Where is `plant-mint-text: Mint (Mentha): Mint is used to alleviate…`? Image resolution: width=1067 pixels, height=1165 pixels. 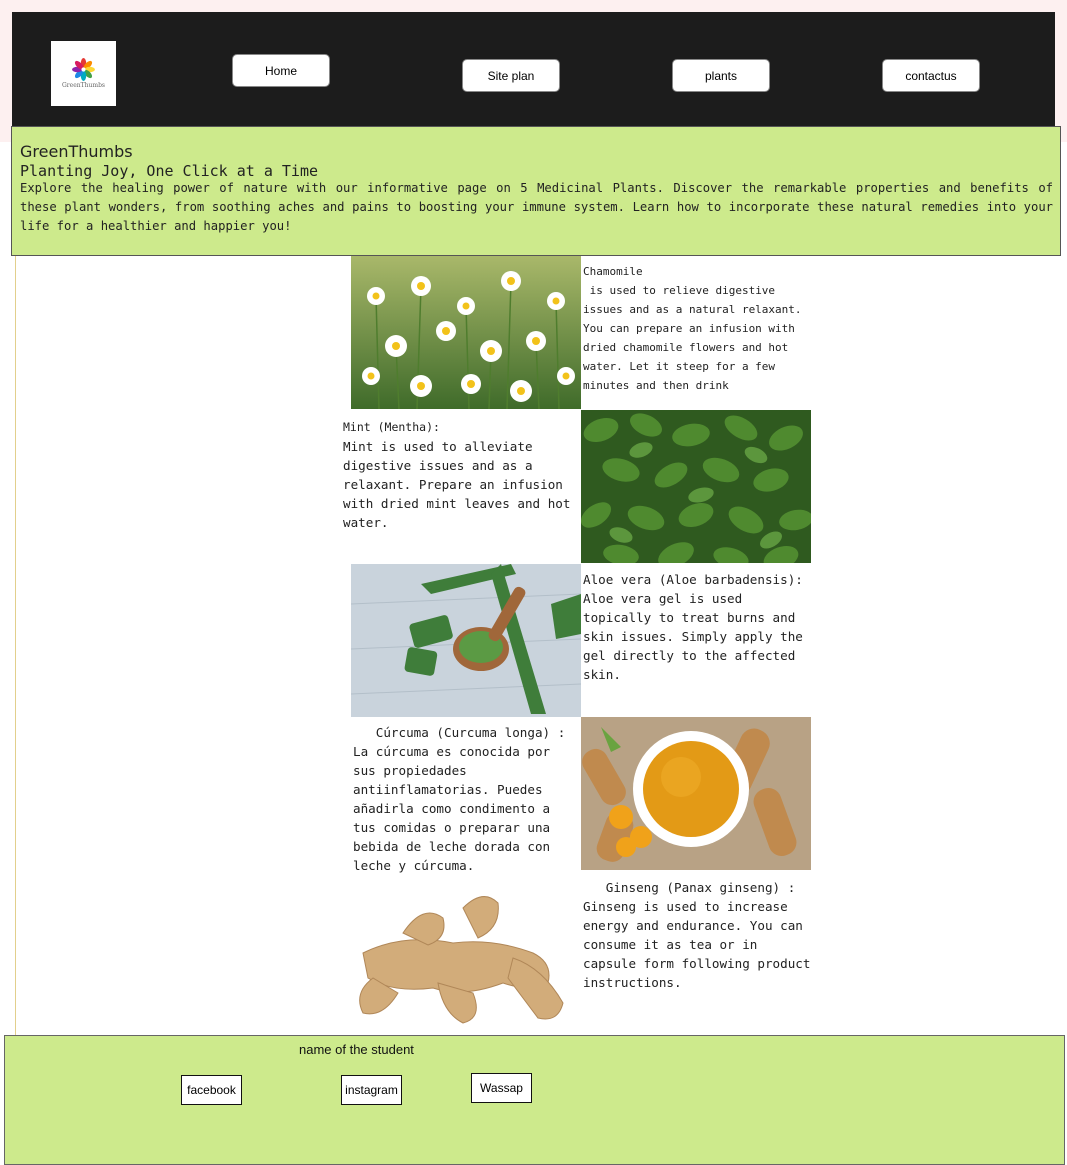 plant-mint-text: Mint (Mentha): Mint is used to alleviate… is located at coordinates (461, 475).